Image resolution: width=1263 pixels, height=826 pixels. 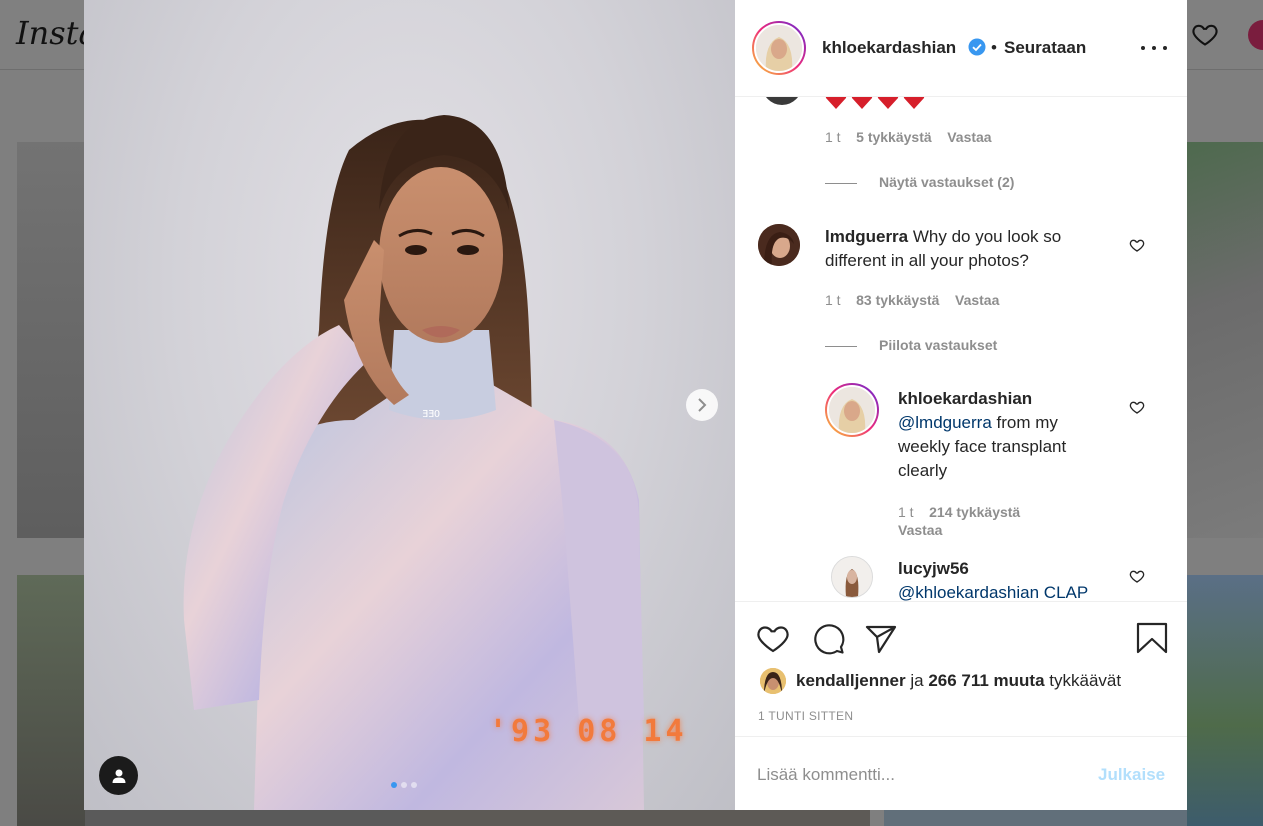 I want to click on likes-conjunction: ja, so click(x=917, y=680).